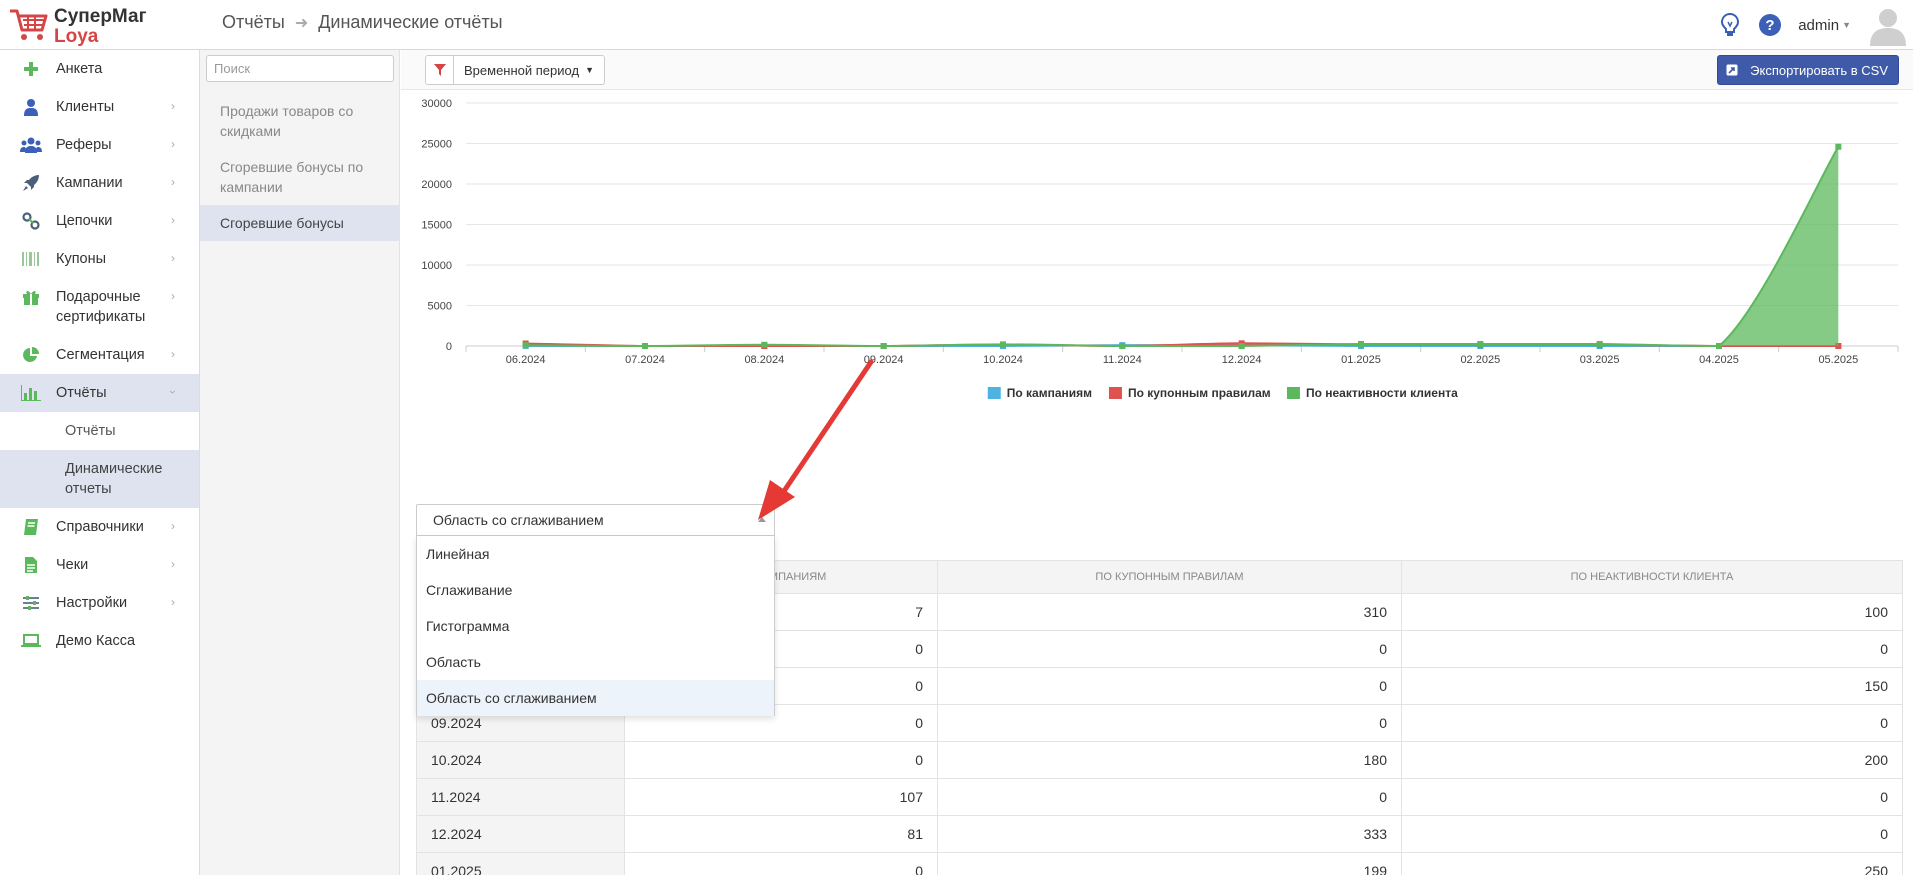 The height and width of the screenshot is (875, 1913). I want to click on breadcrumb-reports: Отчёты, so click(253, 22).